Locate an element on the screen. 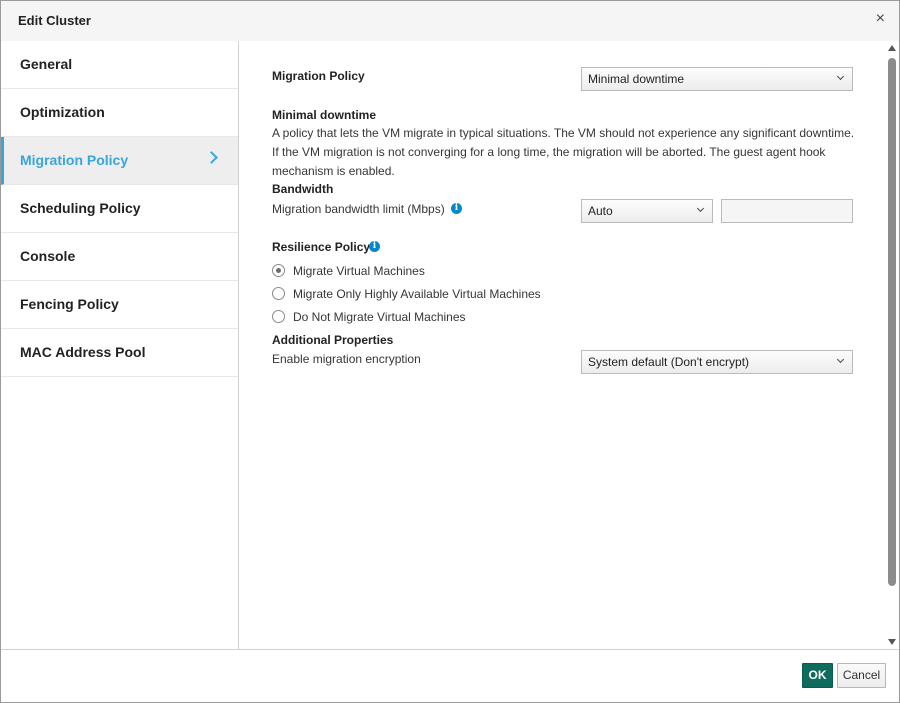 The height and width of the screenshot is (703, 900). bandwidth-label: Migration bandwidth limit (Mbps) is located at coordinates (358, 209).